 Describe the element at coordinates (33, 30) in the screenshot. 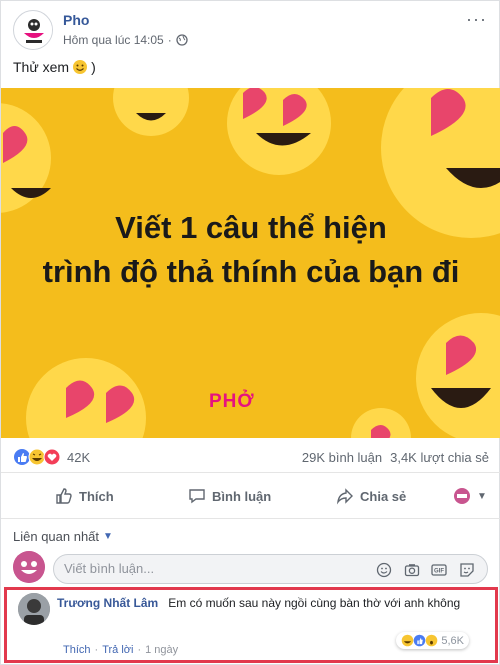

I see `page-avatar` at that location.